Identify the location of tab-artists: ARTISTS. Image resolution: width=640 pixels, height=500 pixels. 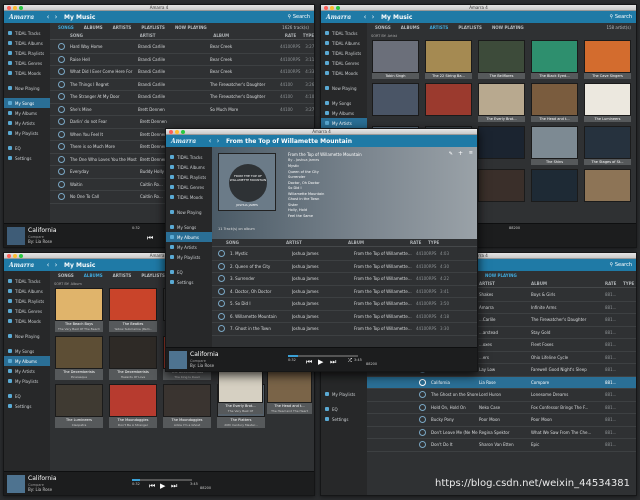
(122, 275).